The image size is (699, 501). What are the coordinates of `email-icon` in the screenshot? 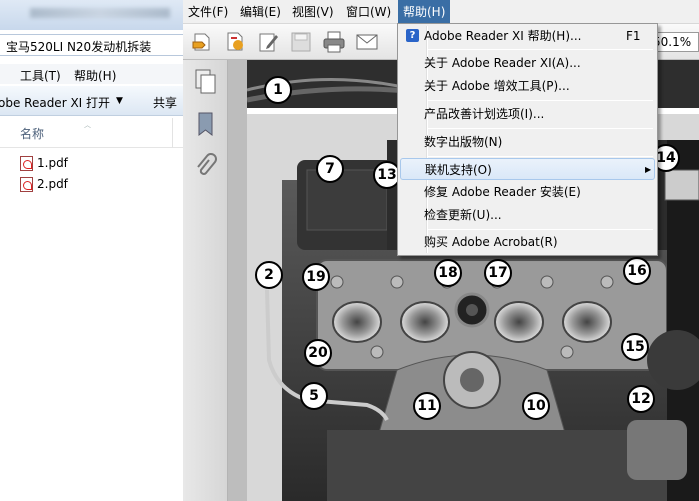 It's located at (367, 42).